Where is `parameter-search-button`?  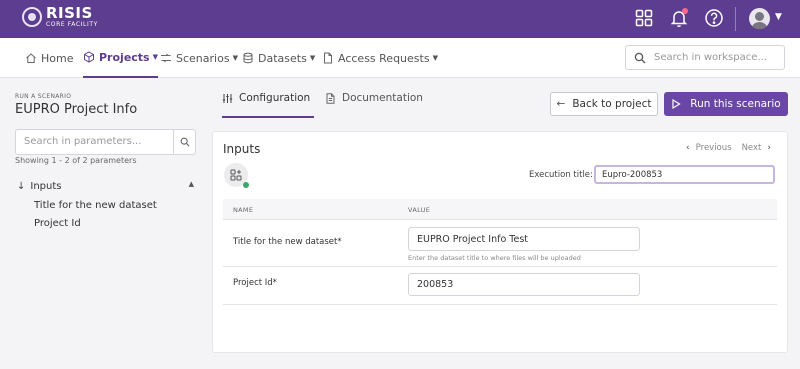
parameter-search-button is located at coordinates (184, 142).